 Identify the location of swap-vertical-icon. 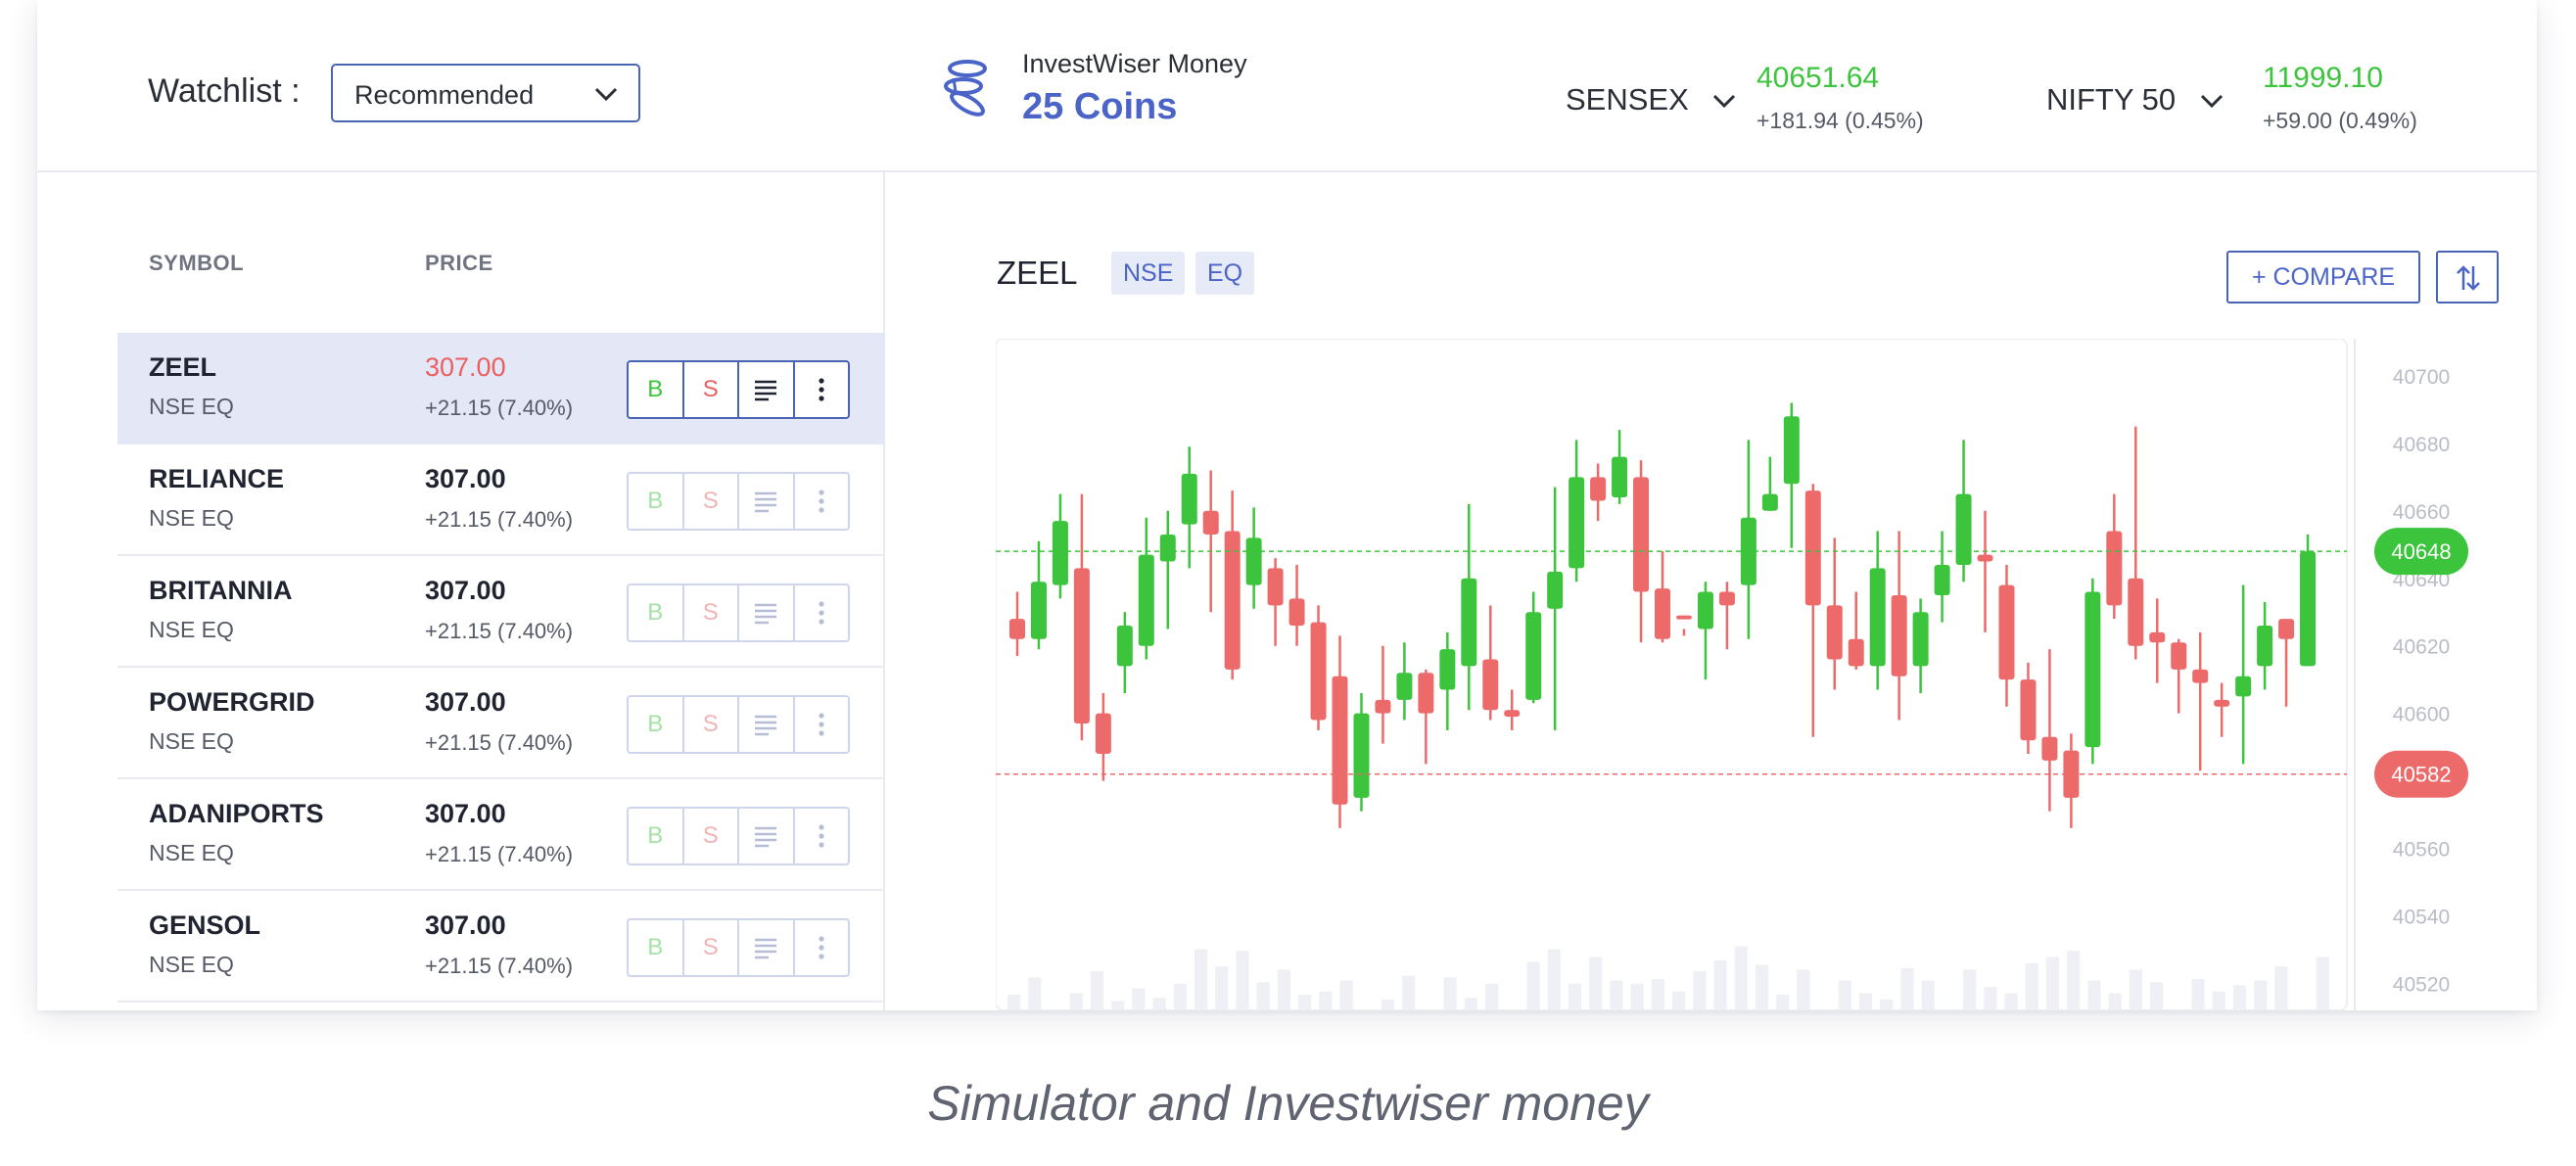
(2468, 278).